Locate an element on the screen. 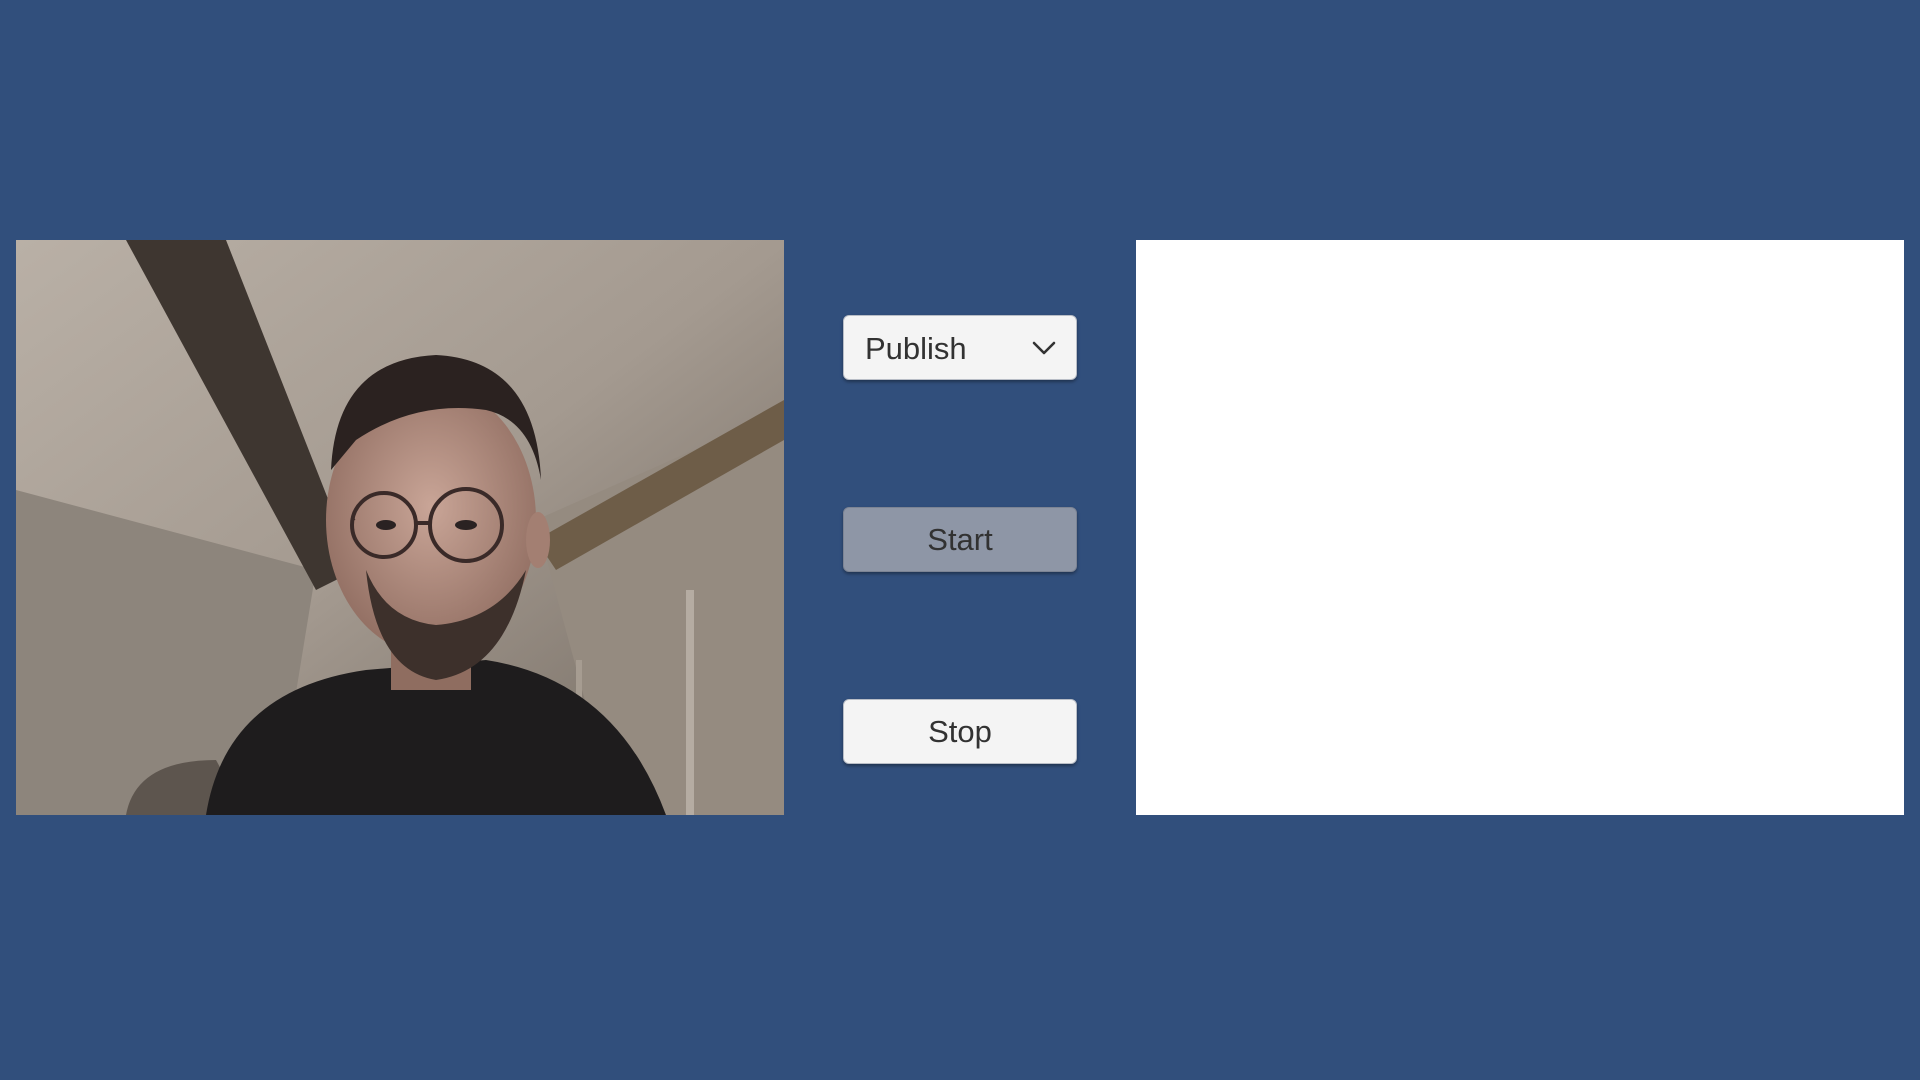  mode-dropdown-value: Publish is located at coordinates (916, 348).